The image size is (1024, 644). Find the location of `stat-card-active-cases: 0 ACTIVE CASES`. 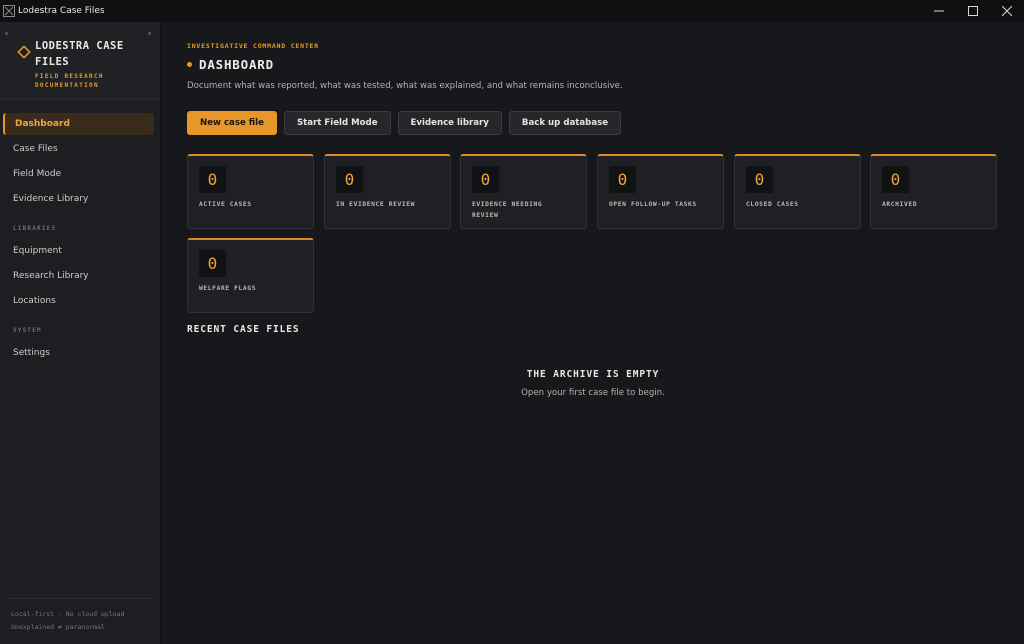

stat-card-active-cases: 0 ACTIVE CASES is located at coordinates (250, 191).